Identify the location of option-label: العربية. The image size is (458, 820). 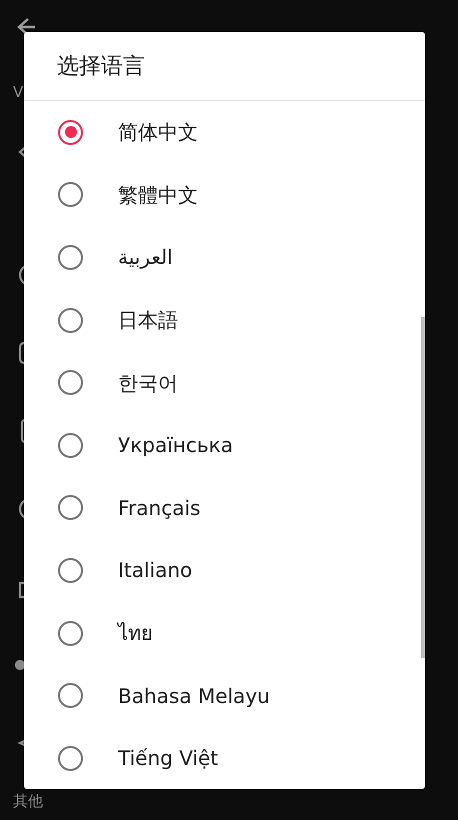
(145, 258).